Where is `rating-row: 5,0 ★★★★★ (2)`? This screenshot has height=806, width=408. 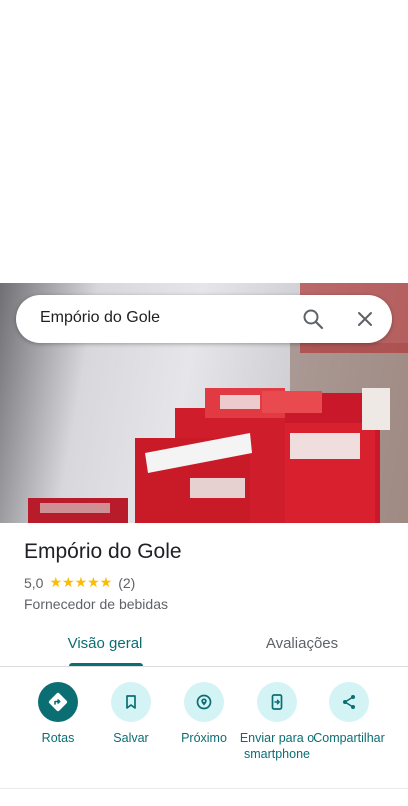 rating-row: 5,0 ★★★★★ (2) is located at coordinates (79, 583).